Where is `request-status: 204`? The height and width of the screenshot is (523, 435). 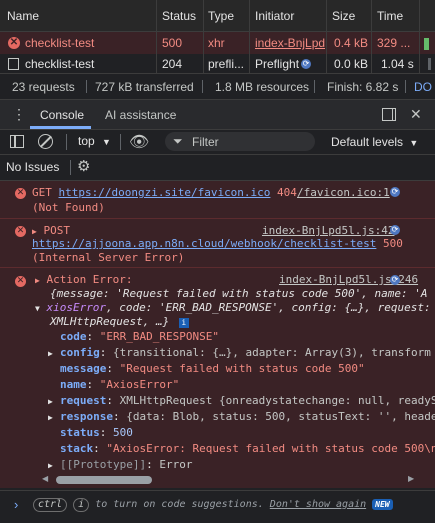
request-status: 204 is located at coordinates (172, 63).